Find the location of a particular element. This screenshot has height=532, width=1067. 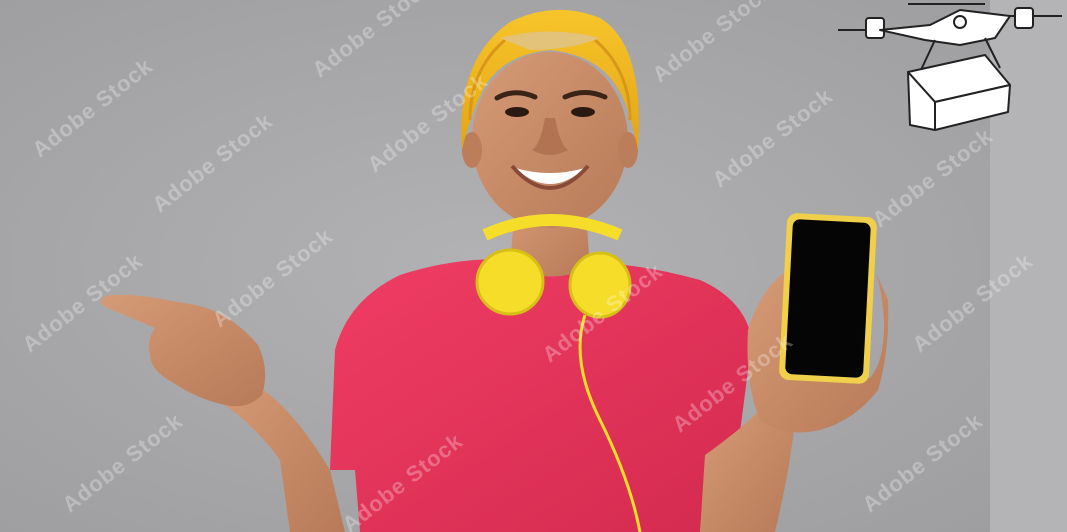

left-earcup is located at coordinates (510, 282).